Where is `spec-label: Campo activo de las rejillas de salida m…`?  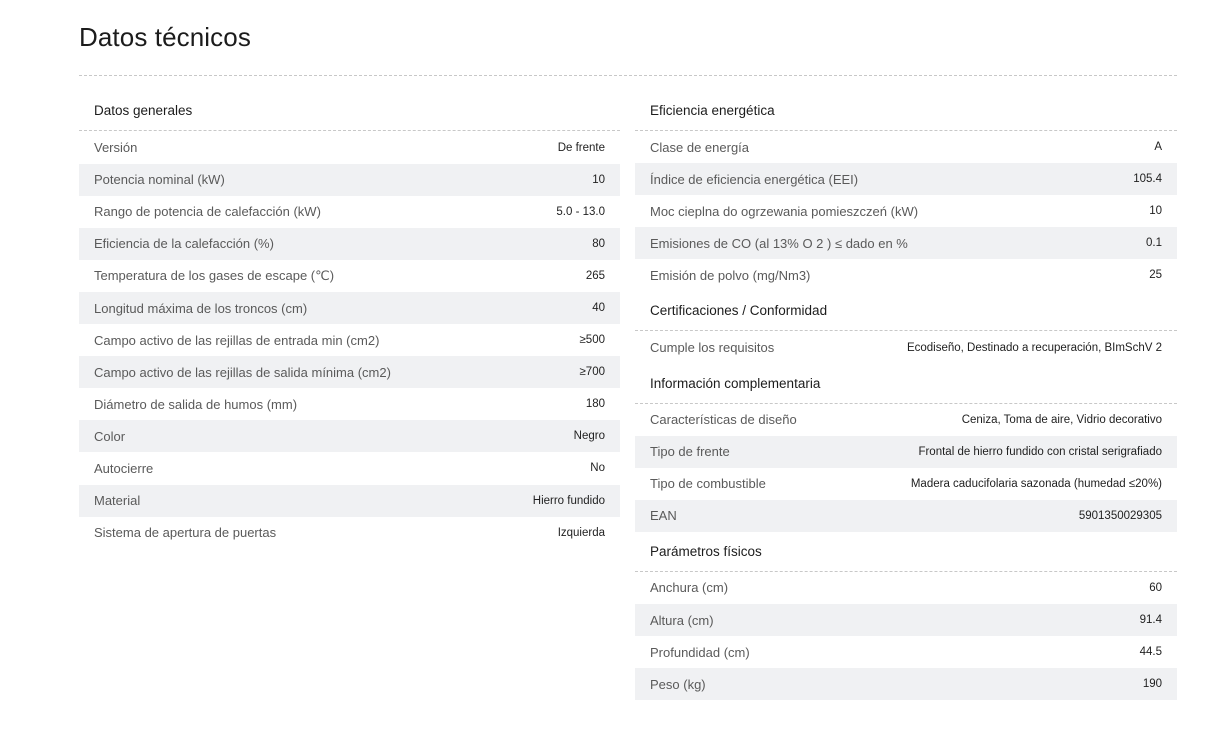
spec-label: Campo activo de las rejillas de salida m… is located at coordinates (242, 372).